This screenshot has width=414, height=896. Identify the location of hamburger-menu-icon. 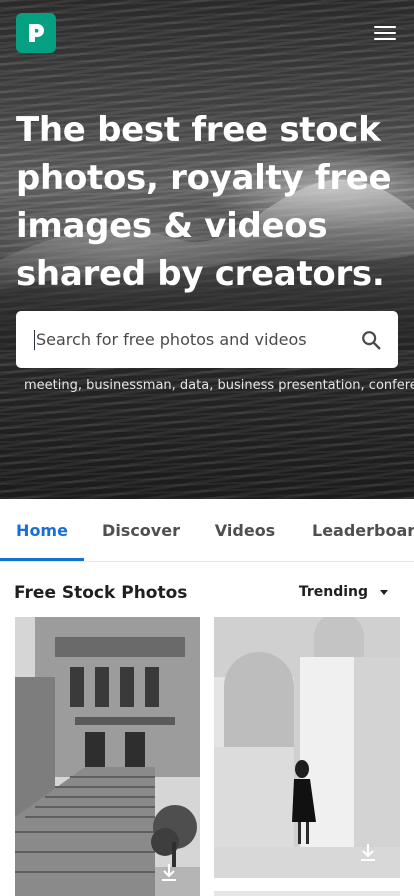
(385, 33).